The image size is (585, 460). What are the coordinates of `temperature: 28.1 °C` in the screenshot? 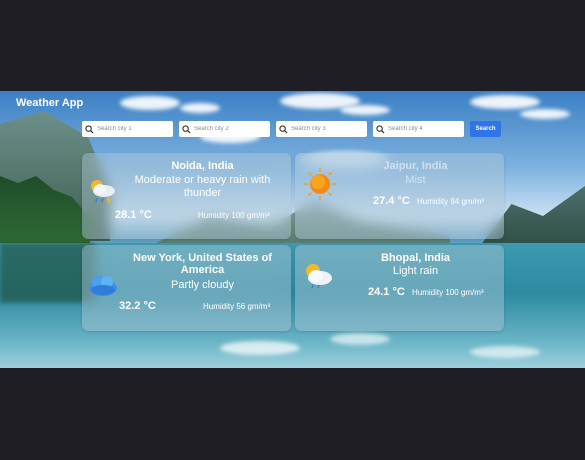 It's located at (133, 215).